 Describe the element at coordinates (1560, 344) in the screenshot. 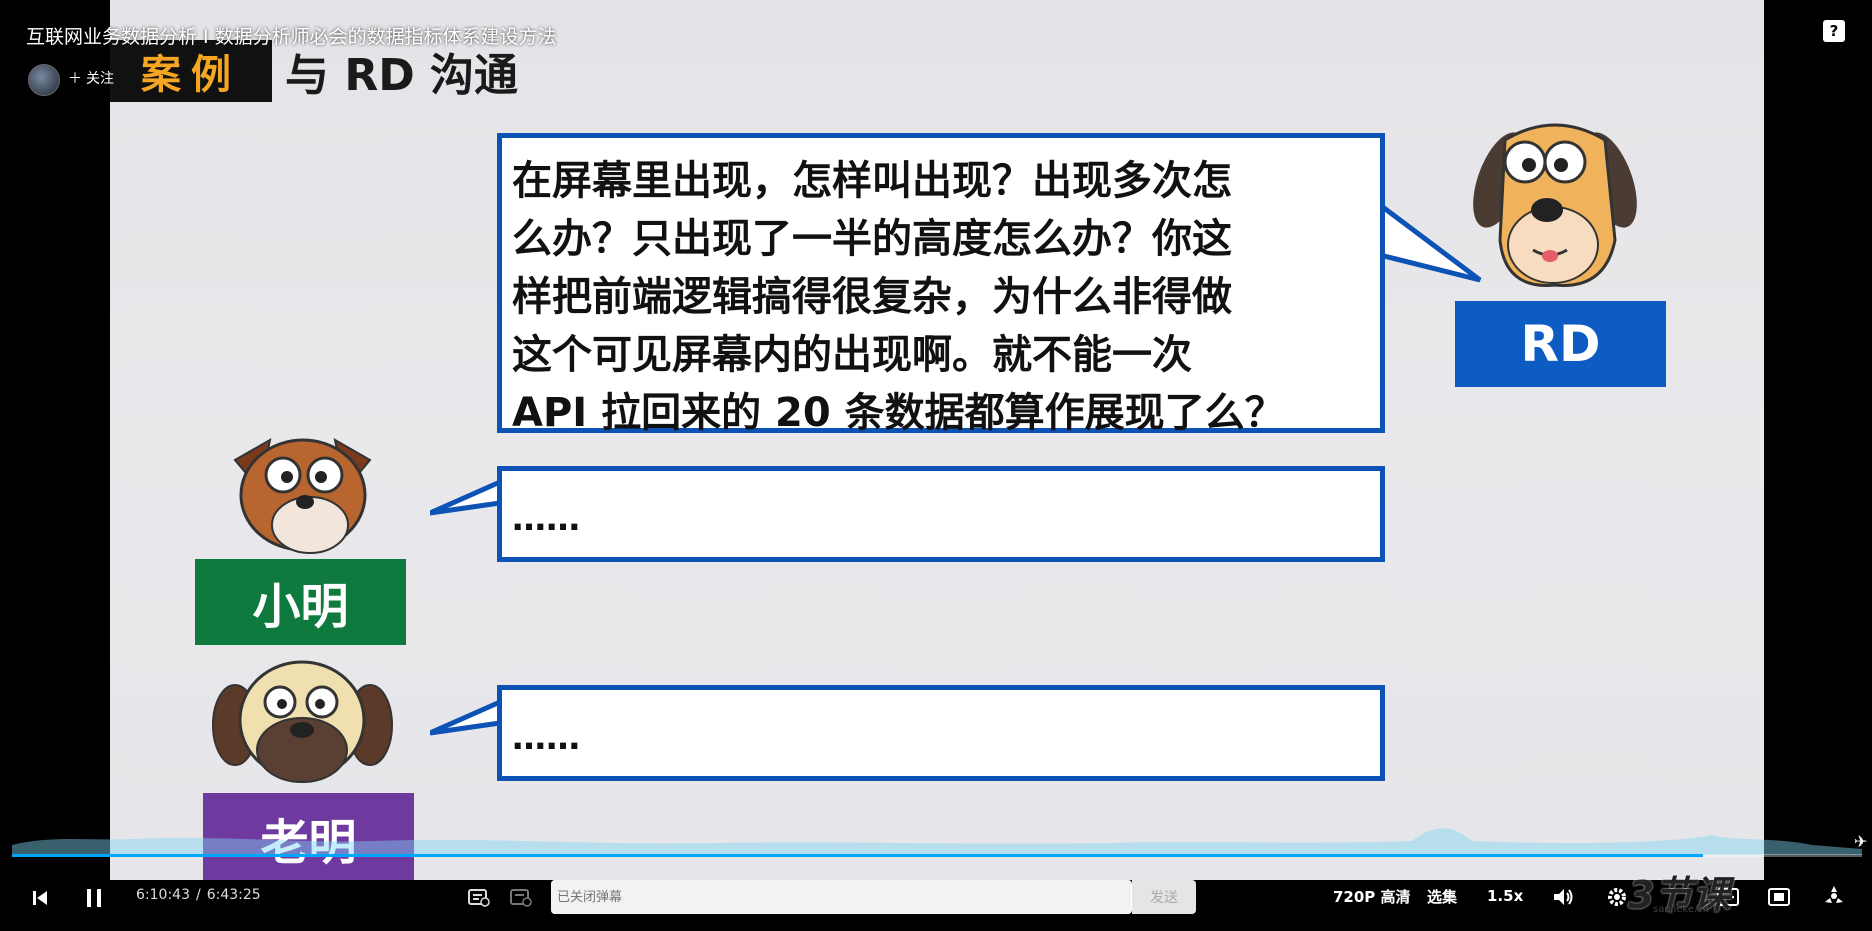

I see `rd-name-tag: RD` at that location.